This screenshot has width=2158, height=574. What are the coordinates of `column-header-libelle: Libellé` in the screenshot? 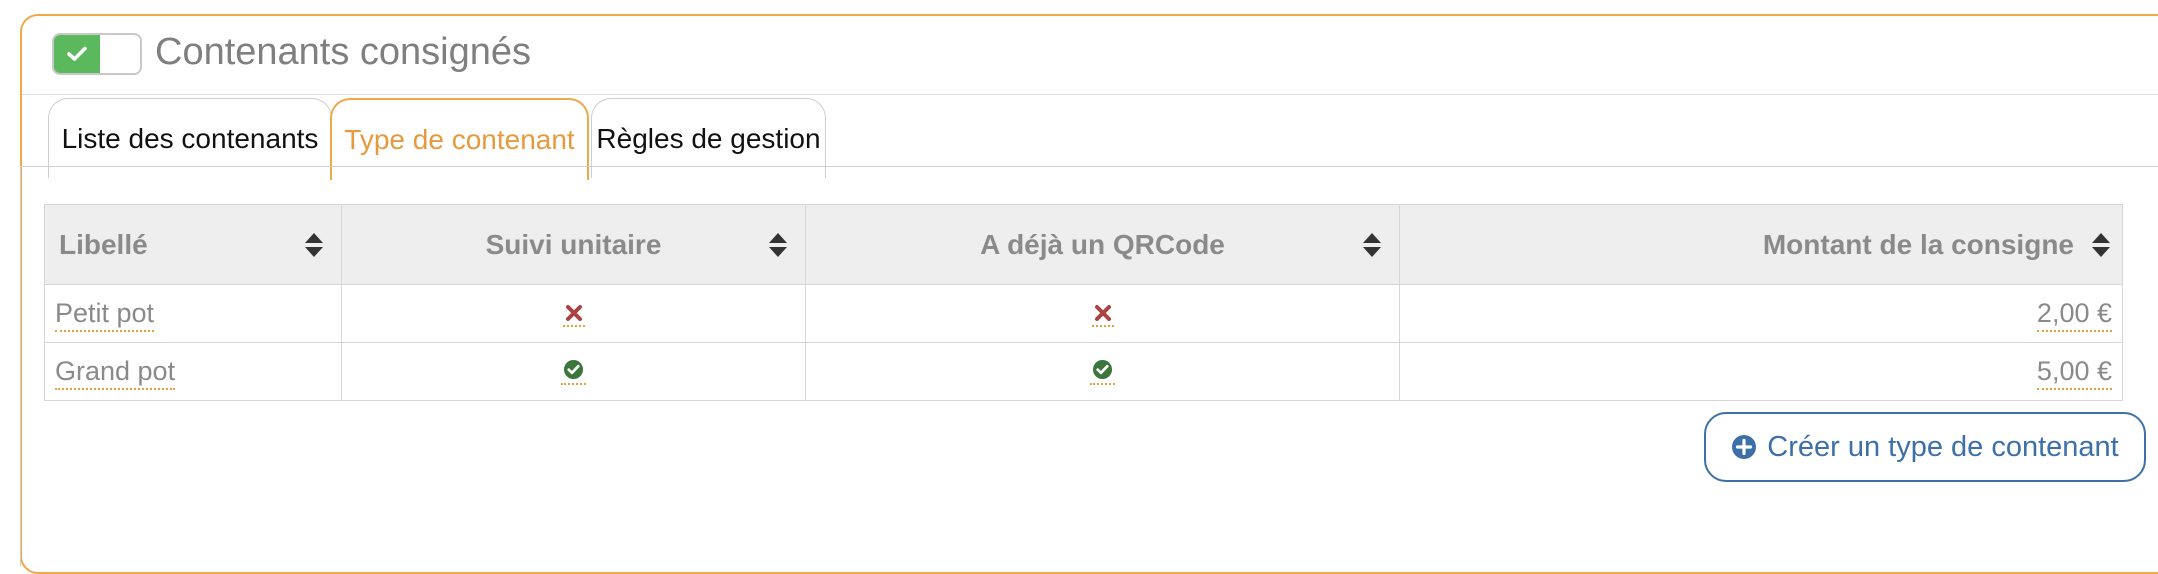 It's located at (193, 244).